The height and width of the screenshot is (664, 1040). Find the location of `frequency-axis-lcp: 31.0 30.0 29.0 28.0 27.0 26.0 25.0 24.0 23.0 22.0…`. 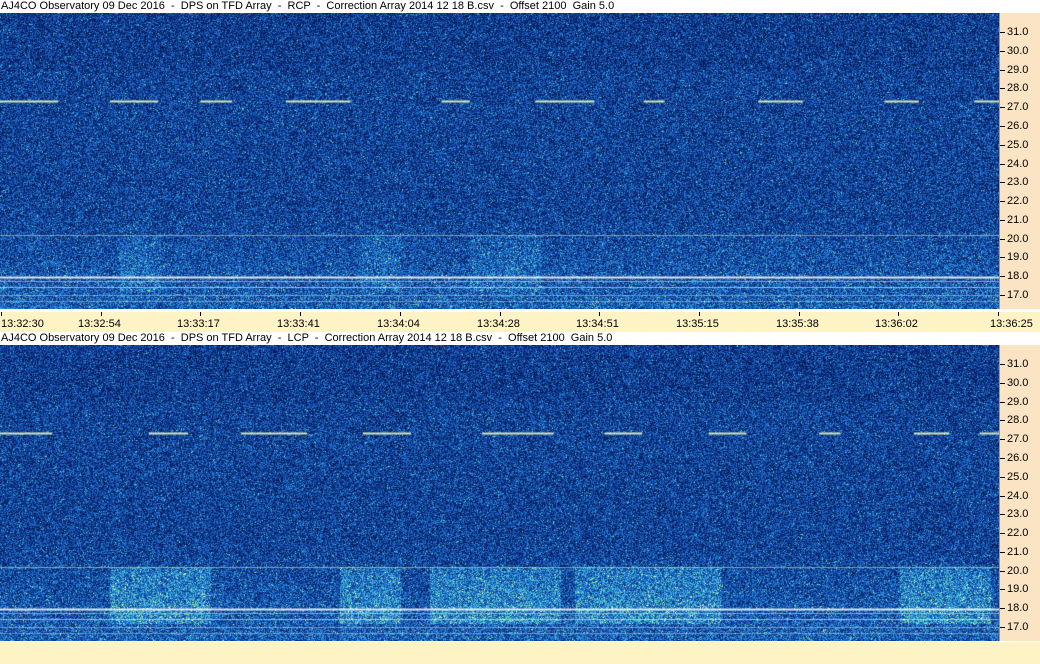

frequency-axis-lcp: 31.0 30.0 29.0 28.0 27.0 26.0 25.0 24.0 23.0 22.0… is located at coordinates (1019, 493).